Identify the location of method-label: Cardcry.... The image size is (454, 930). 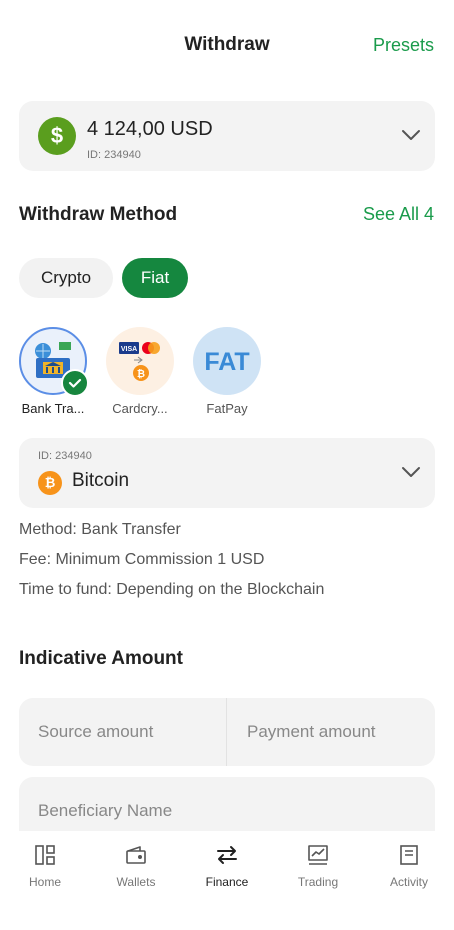
(140, 408).